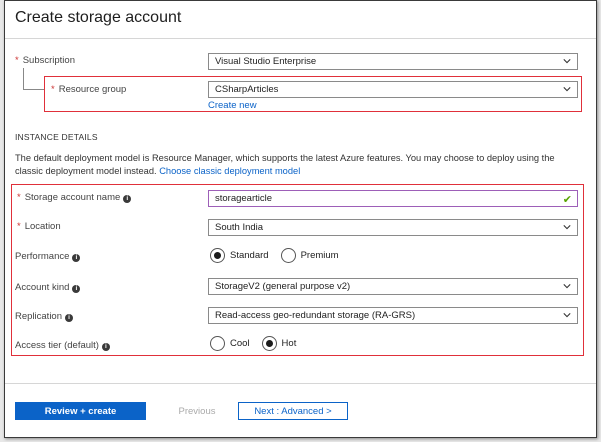 The width and height of the screenshot is (601, 442). I want to click on replication-label: Replication i, so click(44, 316).